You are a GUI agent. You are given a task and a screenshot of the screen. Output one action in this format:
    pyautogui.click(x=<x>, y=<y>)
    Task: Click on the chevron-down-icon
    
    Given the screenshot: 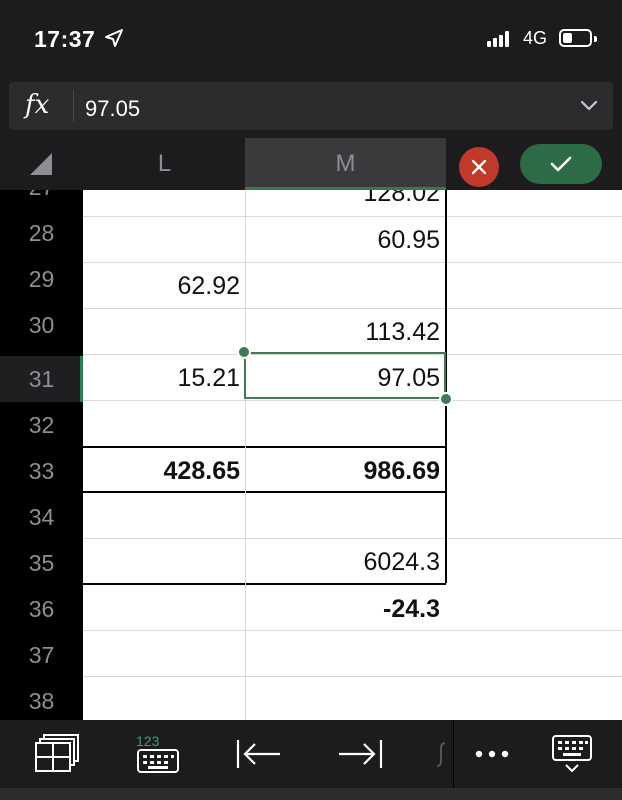 What is the action you would take?
    pyautogui.click(x=589, y=106)
    